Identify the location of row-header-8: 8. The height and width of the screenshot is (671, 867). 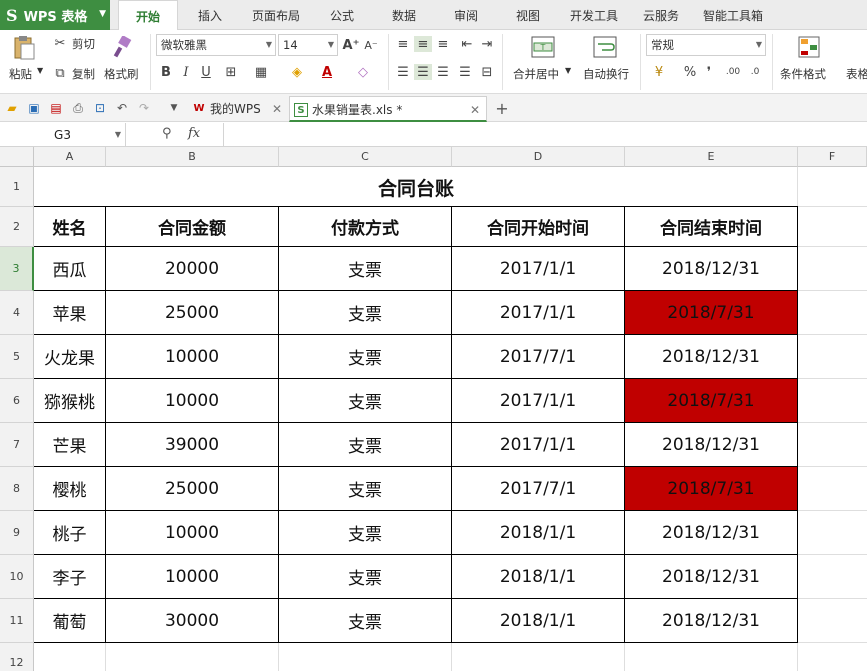
(17, 489).